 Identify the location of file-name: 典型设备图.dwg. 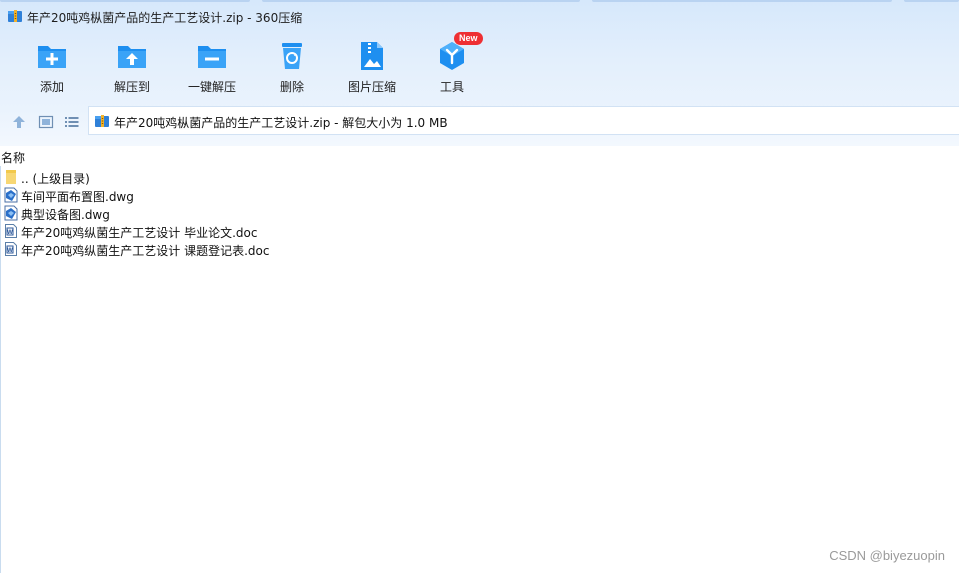
(65, 215).